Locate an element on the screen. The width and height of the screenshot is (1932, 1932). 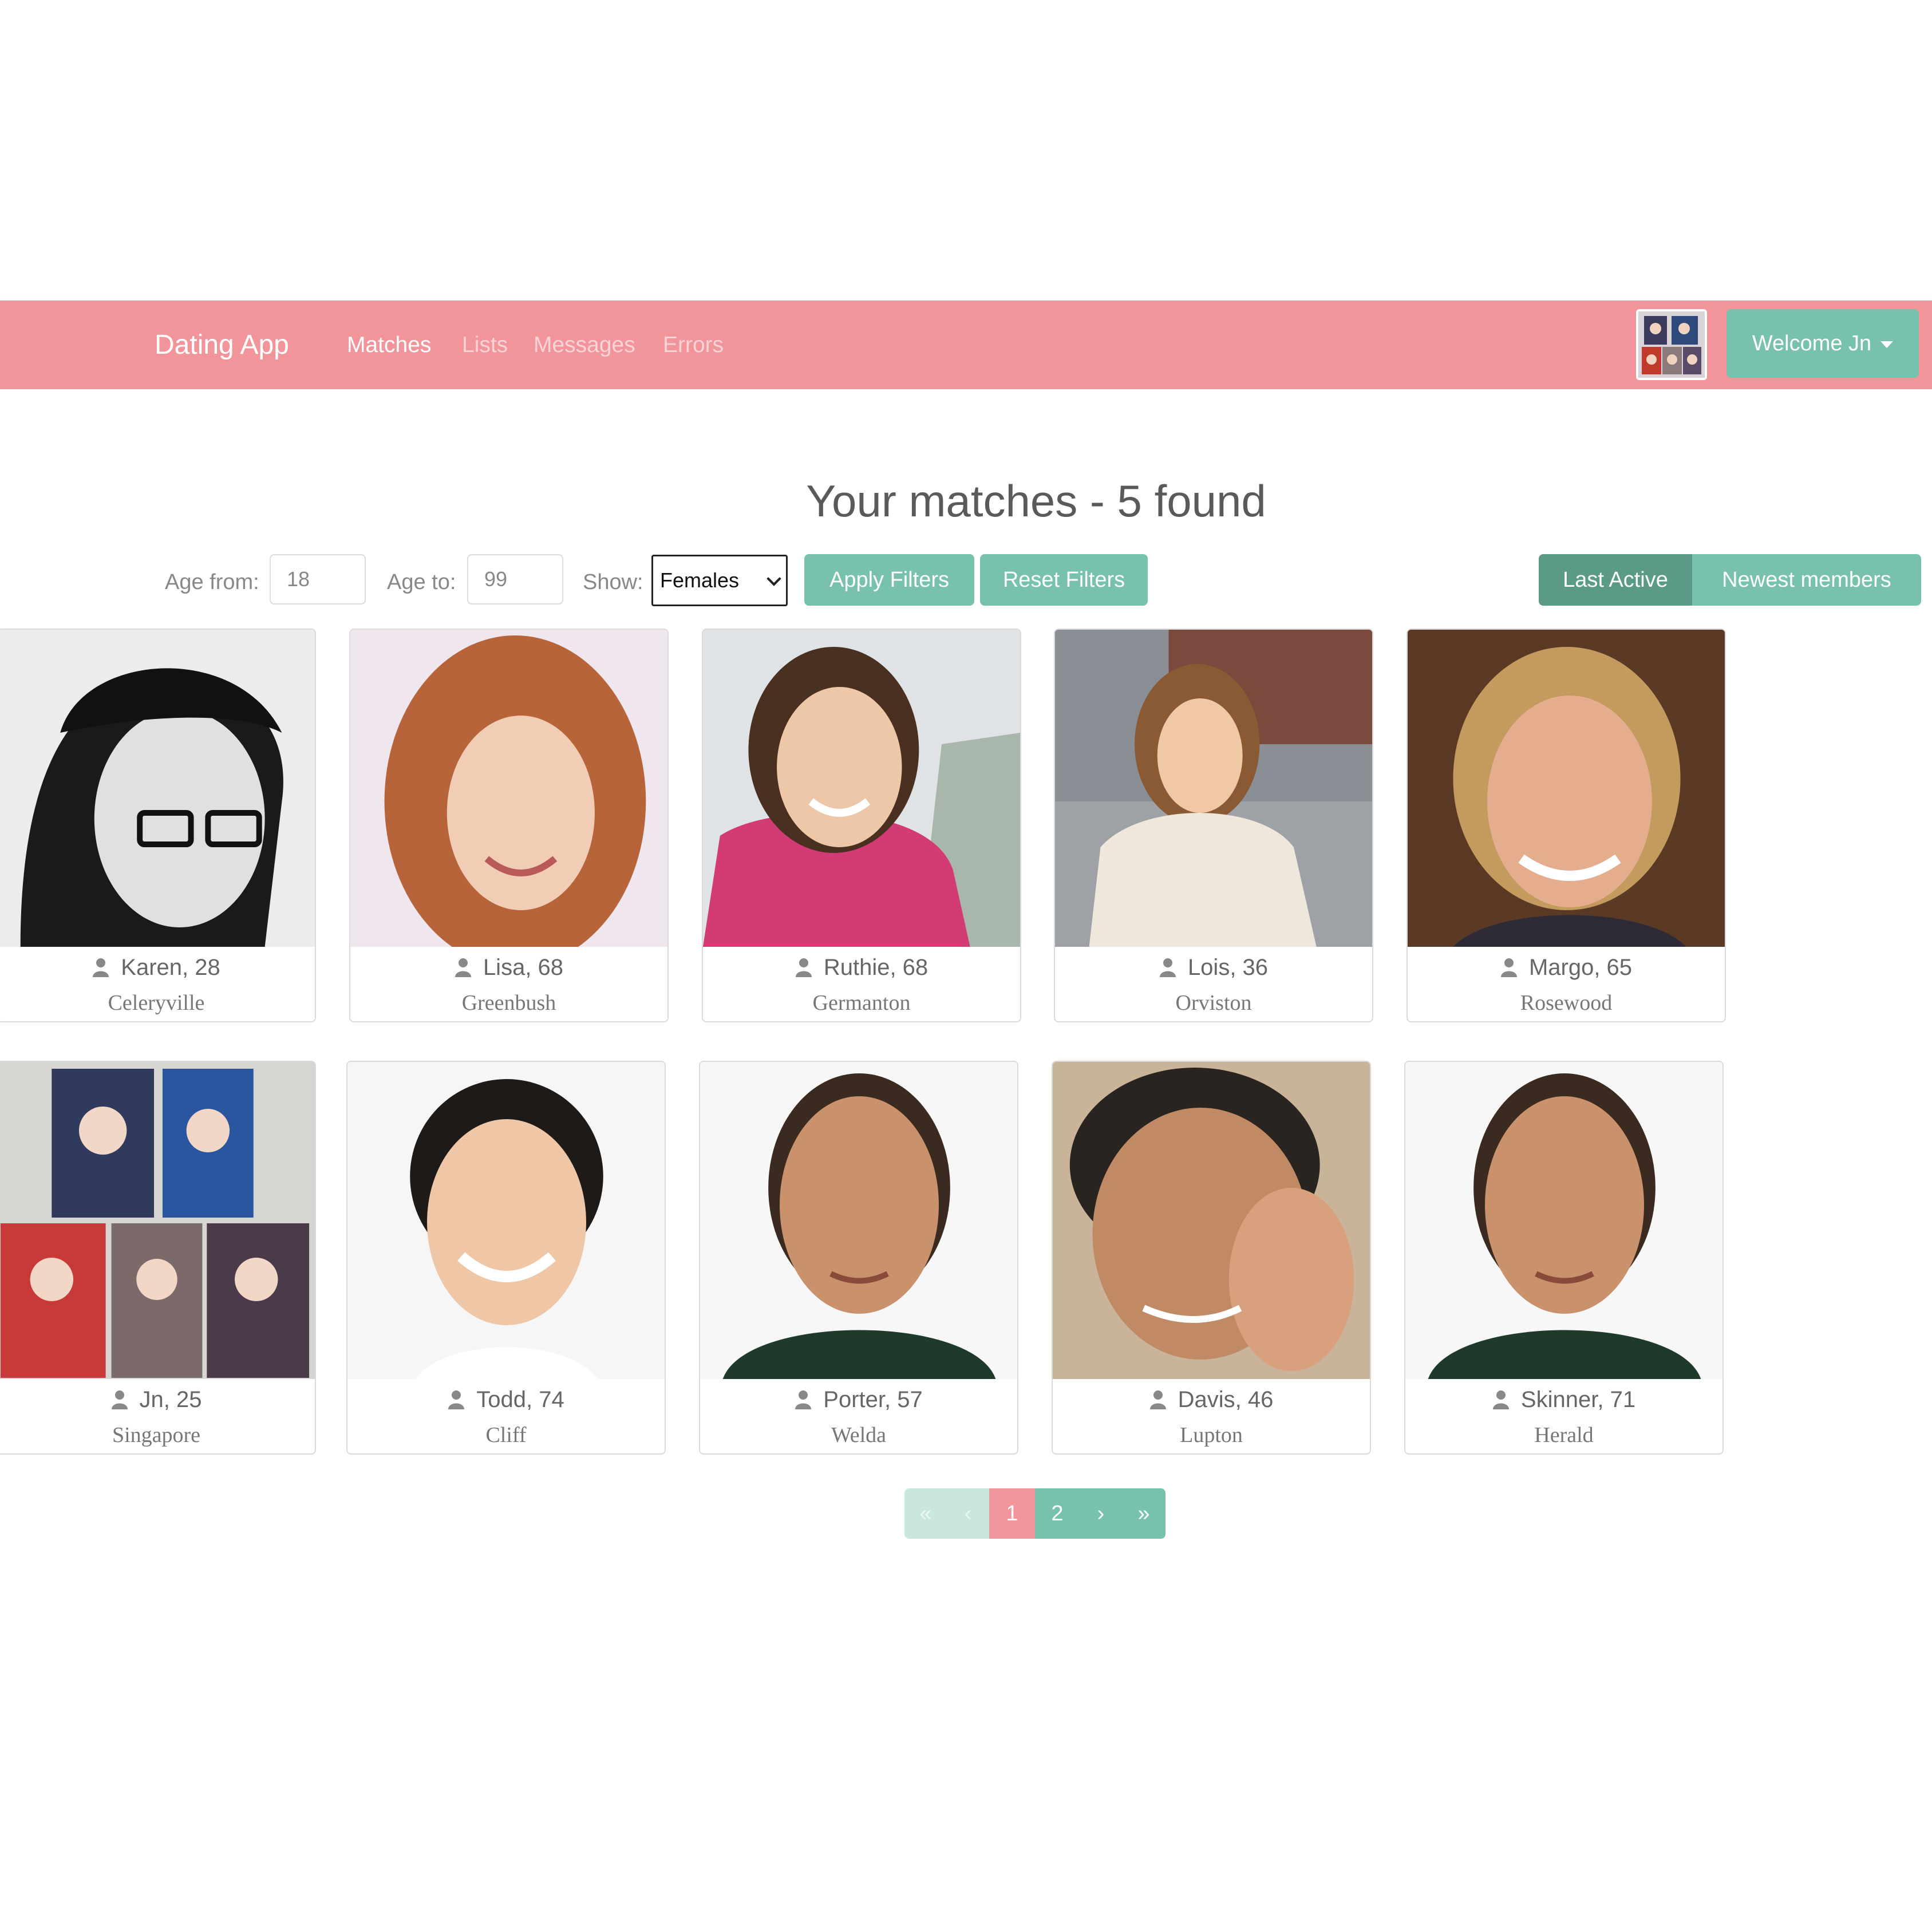
gender-select-value: Females is located at coordinates (700, 580).